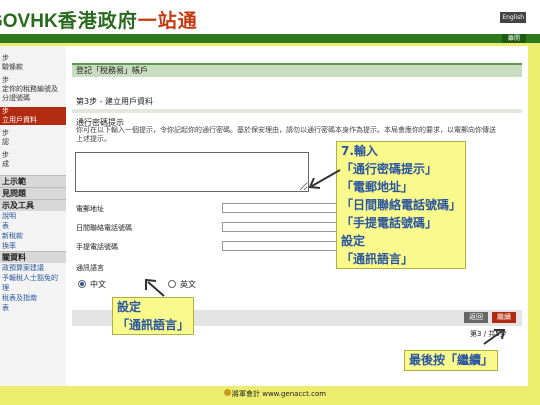  What do you see at coordinates (33, 67) in the screenshot?
I see `sidebar-step1-desc: 驗條款` at bounding box center [33, 67].